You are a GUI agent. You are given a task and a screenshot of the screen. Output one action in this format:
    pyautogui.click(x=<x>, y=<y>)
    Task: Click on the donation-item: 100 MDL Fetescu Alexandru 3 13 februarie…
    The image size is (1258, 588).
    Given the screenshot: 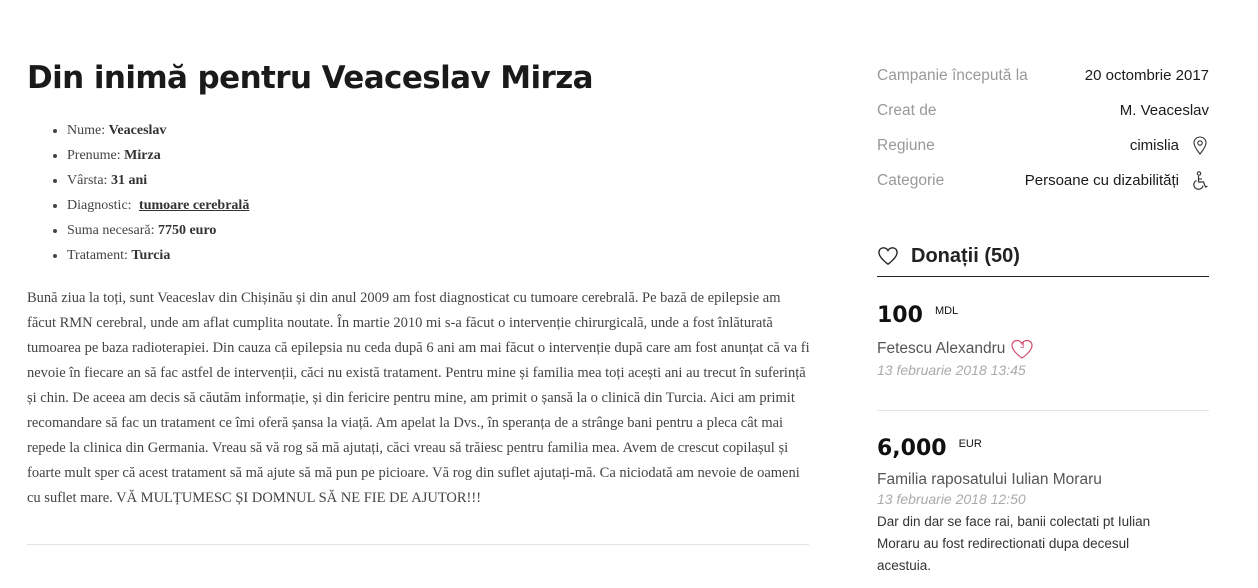 What is the action you would take?
    pyautogui.click(x=1043, y=340)
    